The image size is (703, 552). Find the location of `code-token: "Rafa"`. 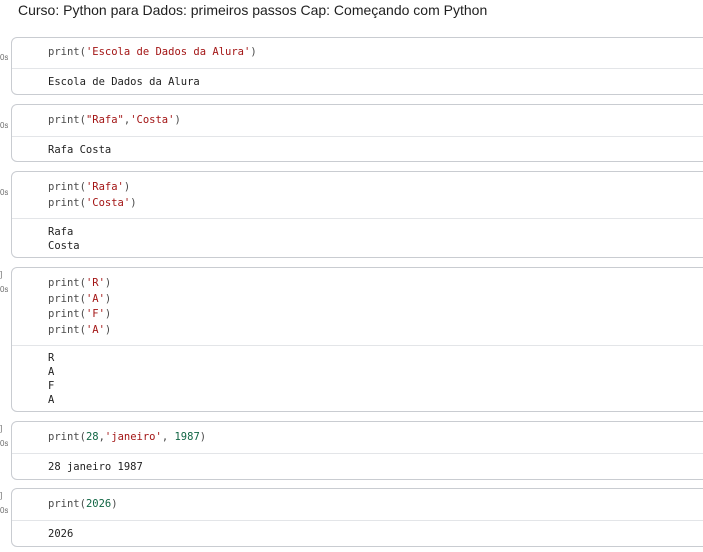

code-token: "Rafa" is located at coordinates (104, 120).